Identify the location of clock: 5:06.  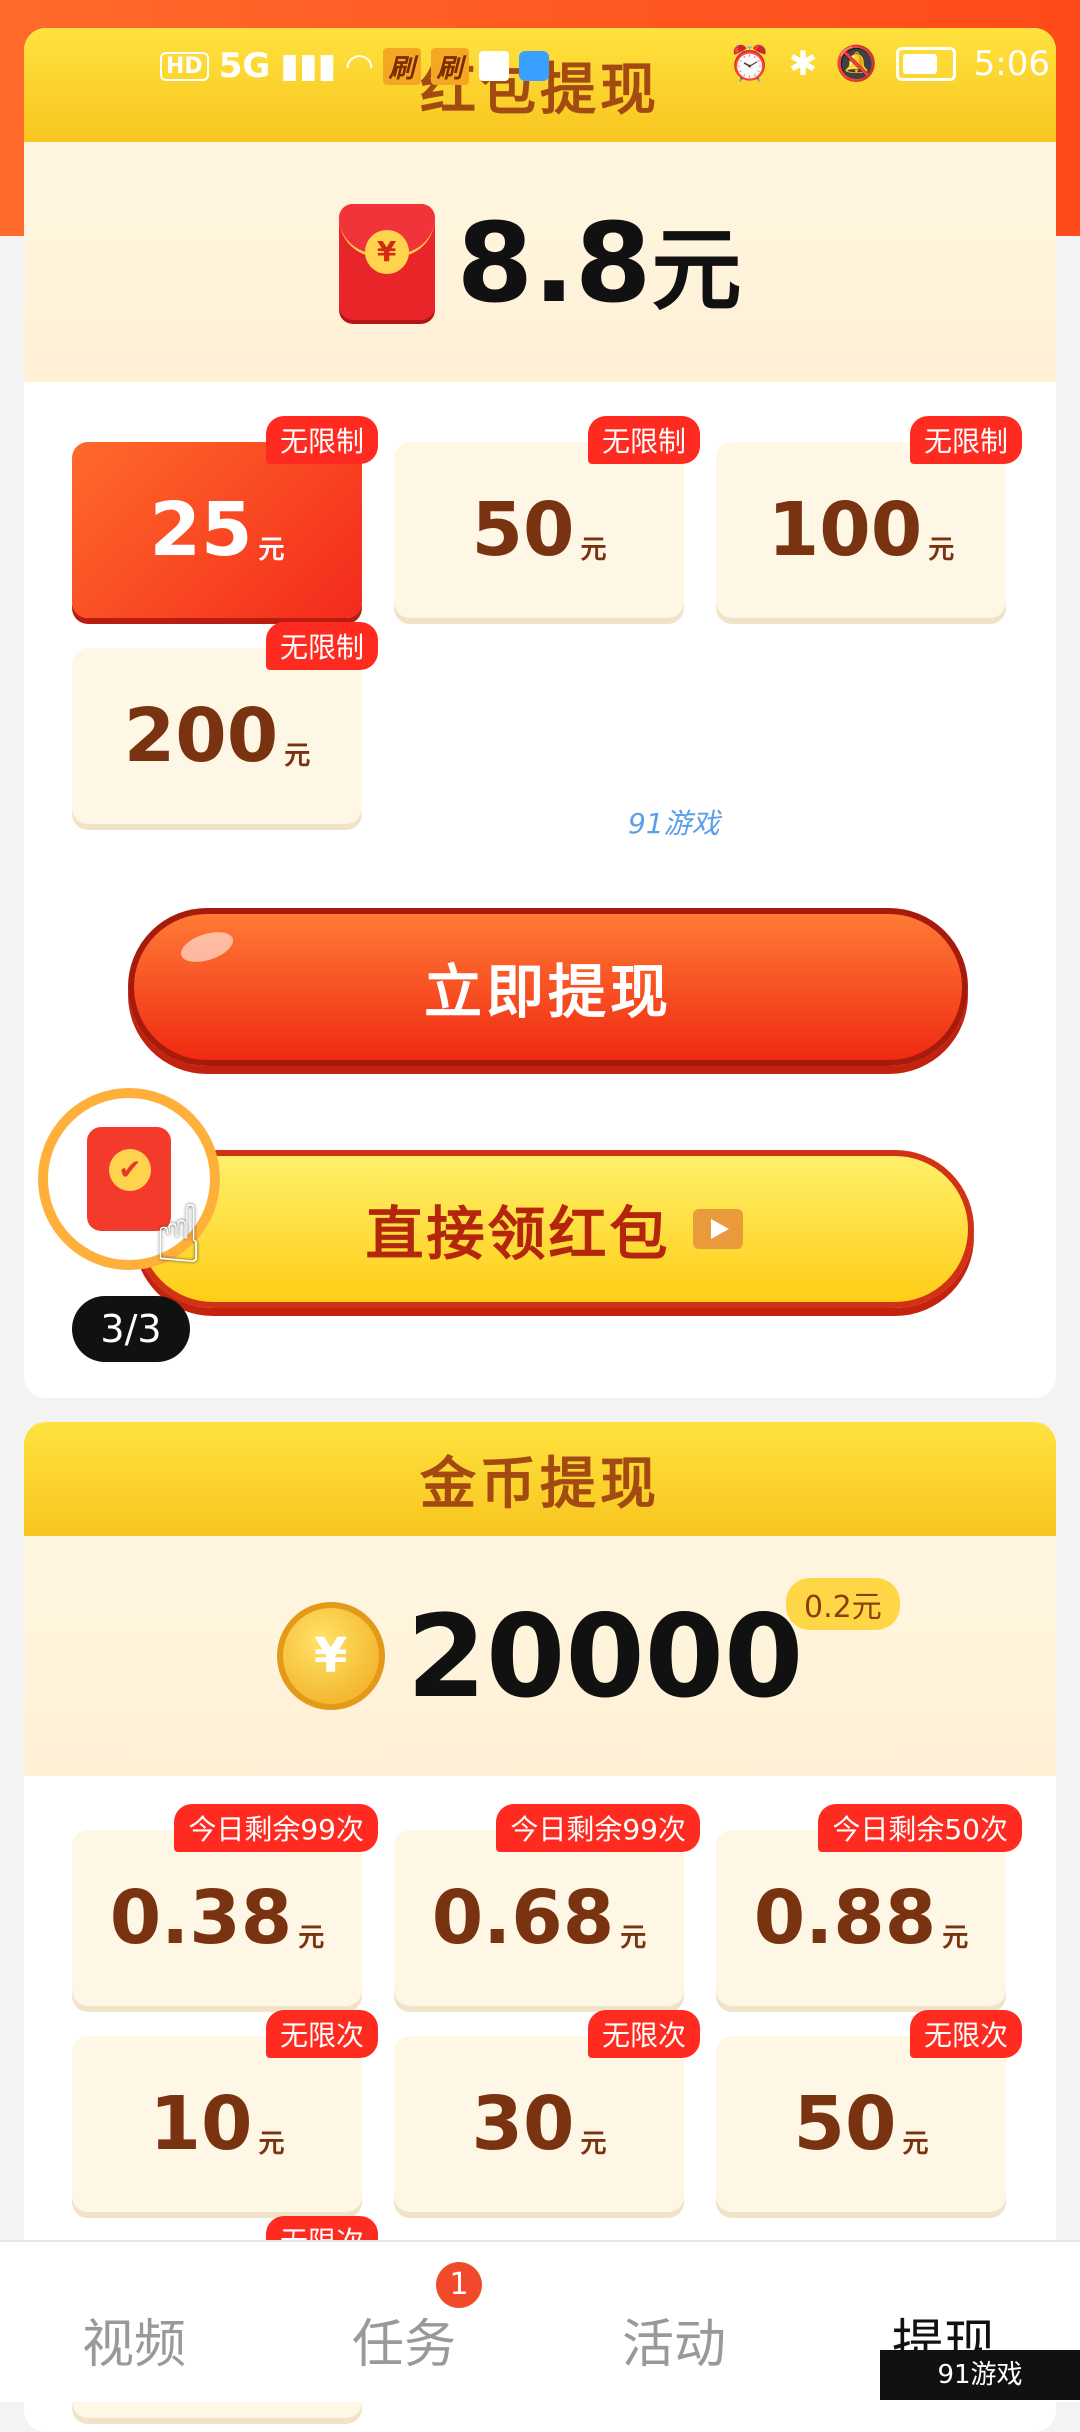
(1011, 64).